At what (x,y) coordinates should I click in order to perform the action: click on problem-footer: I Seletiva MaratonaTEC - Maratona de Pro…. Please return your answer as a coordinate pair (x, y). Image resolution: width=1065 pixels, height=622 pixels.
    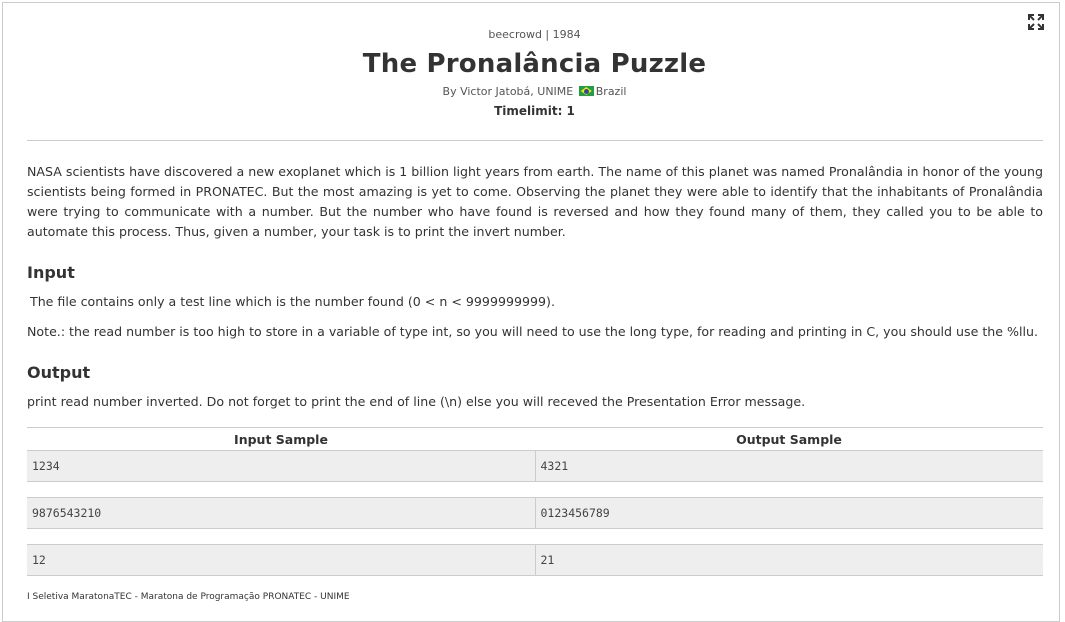
    Looking at the image, I should click on (188, 597).